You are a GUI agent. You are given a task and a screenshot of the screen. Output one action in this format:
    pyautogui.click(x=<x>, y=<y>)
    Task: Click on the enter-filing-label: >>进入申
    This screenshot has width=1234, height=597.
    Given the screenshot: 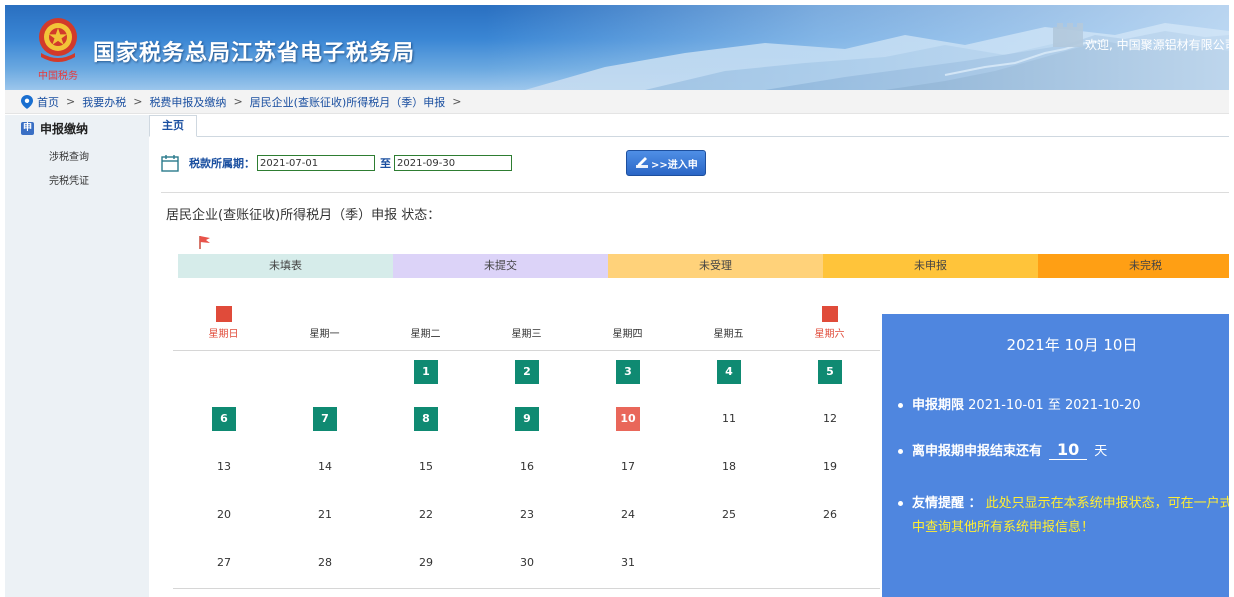 What is the action you would take?
    pyautogui.click(x=674, y=165)
    